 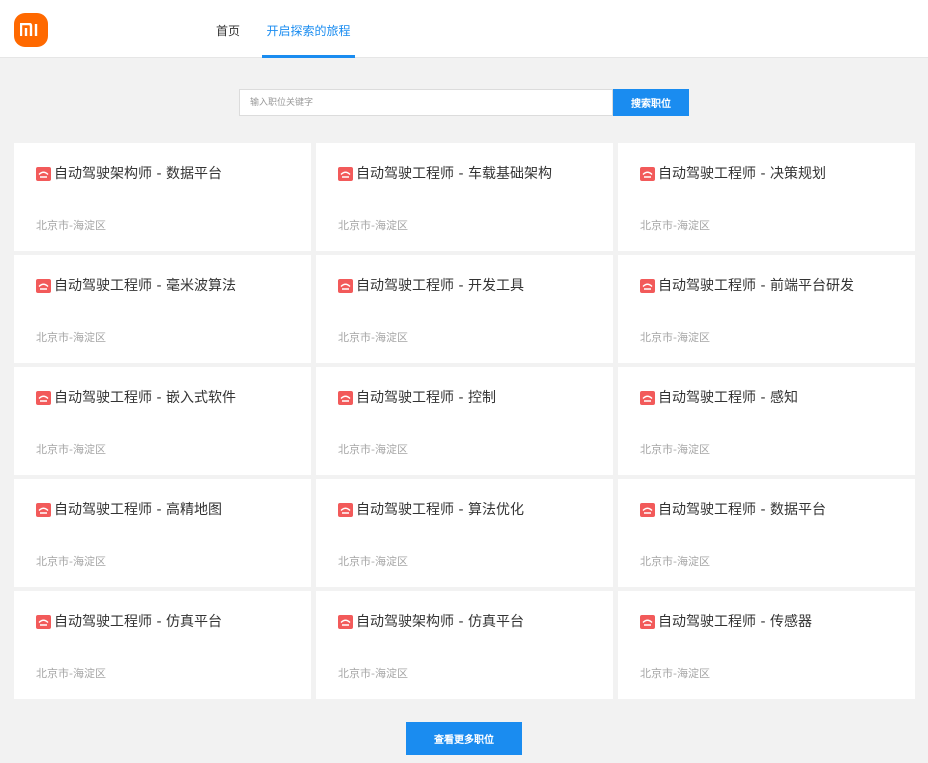 I want to click on job-title: 自动驾驶工程师 - 决策规划, so click(x=750, y=174).